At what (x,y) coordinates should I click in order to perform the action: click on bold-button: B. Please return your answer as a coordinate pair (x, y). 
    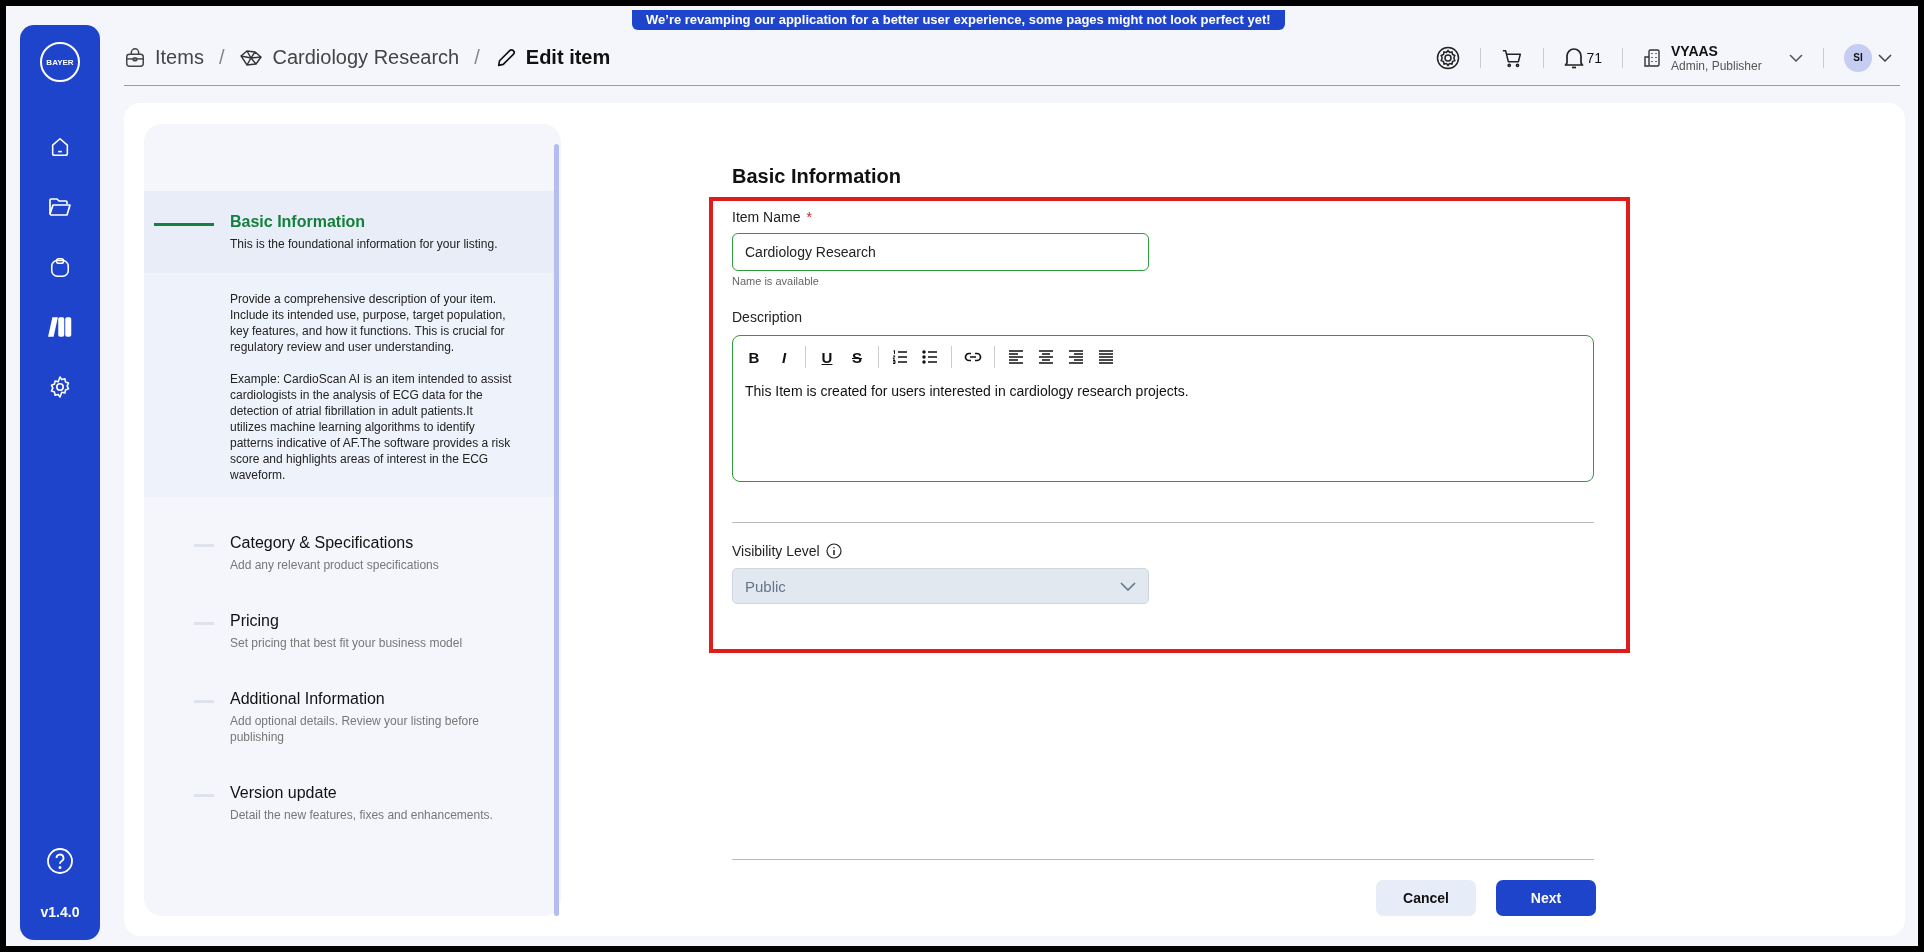
    Looking at the image, I should click on (754, 357).